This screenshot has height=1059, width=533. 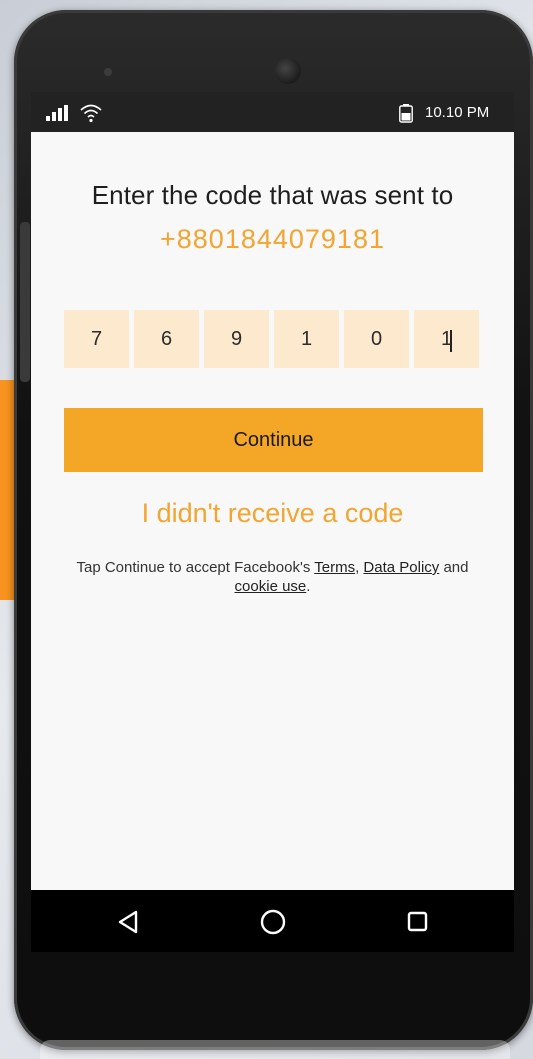 What do you see at coordinates (334, 567) in the screenshot?
I see `terms-link: Terms` at bounding box center [334, 567].